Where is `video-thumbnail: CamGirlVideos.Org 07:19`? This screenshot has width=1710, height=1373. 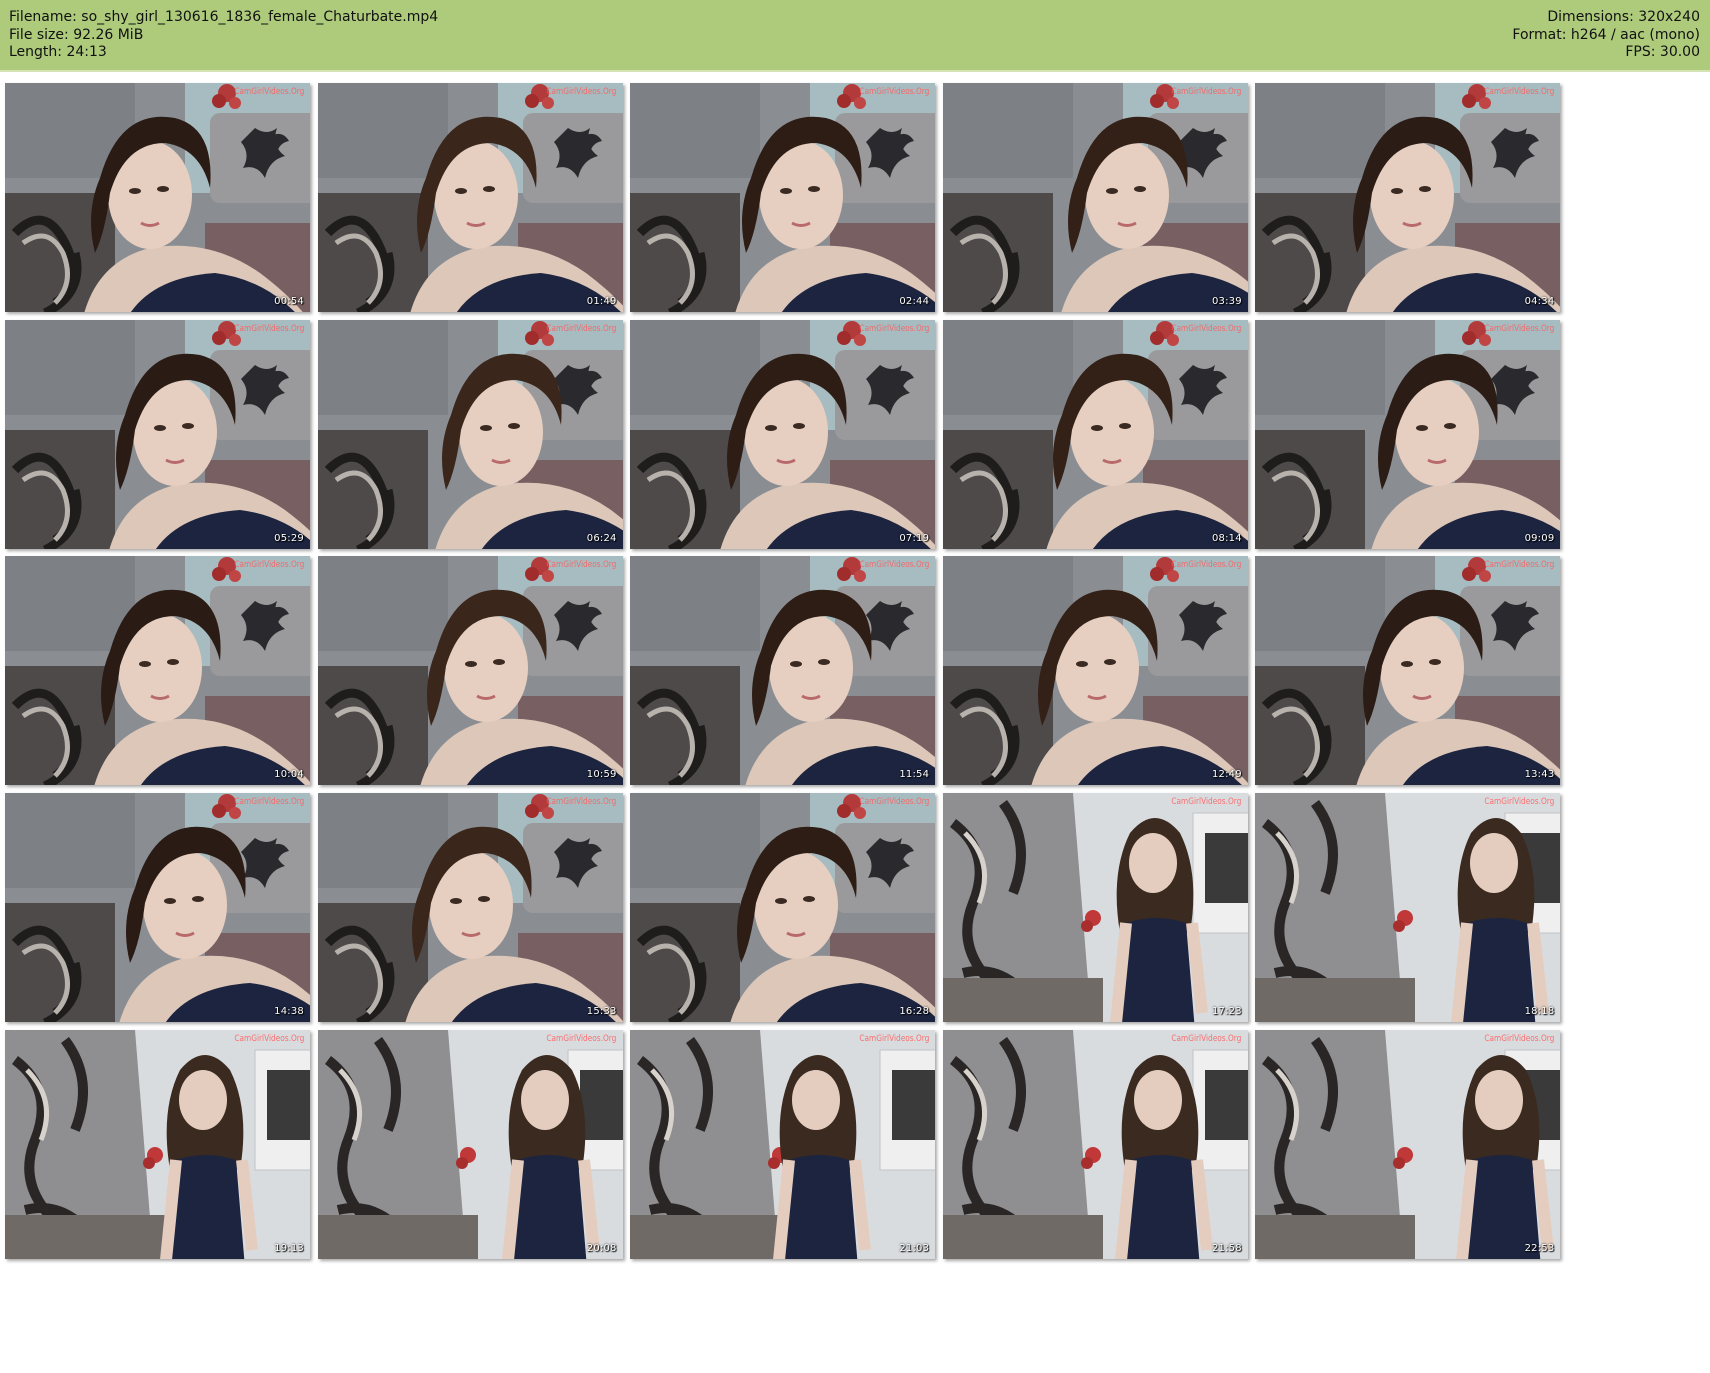
video-thumbnail: CamGirlVideos.Org 07:19 is located at coordinates (783, 434).